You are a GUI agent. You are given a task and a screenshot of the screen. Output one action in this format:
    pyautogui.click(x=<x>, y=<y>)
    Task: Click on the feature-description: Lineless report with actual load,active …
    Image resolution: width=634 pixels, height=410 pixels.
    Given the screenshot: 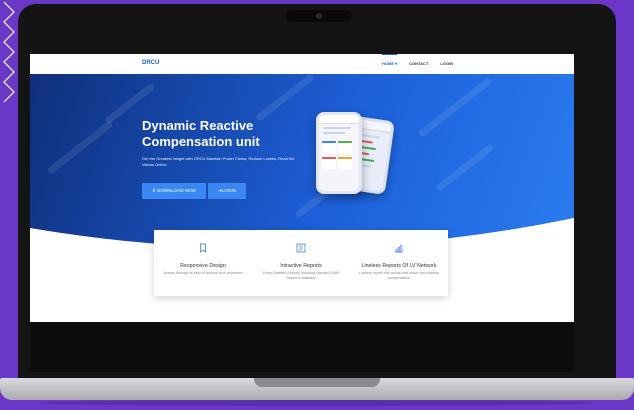 What is the action you would take?
    pyautogui.click(x=399, y=275)
    